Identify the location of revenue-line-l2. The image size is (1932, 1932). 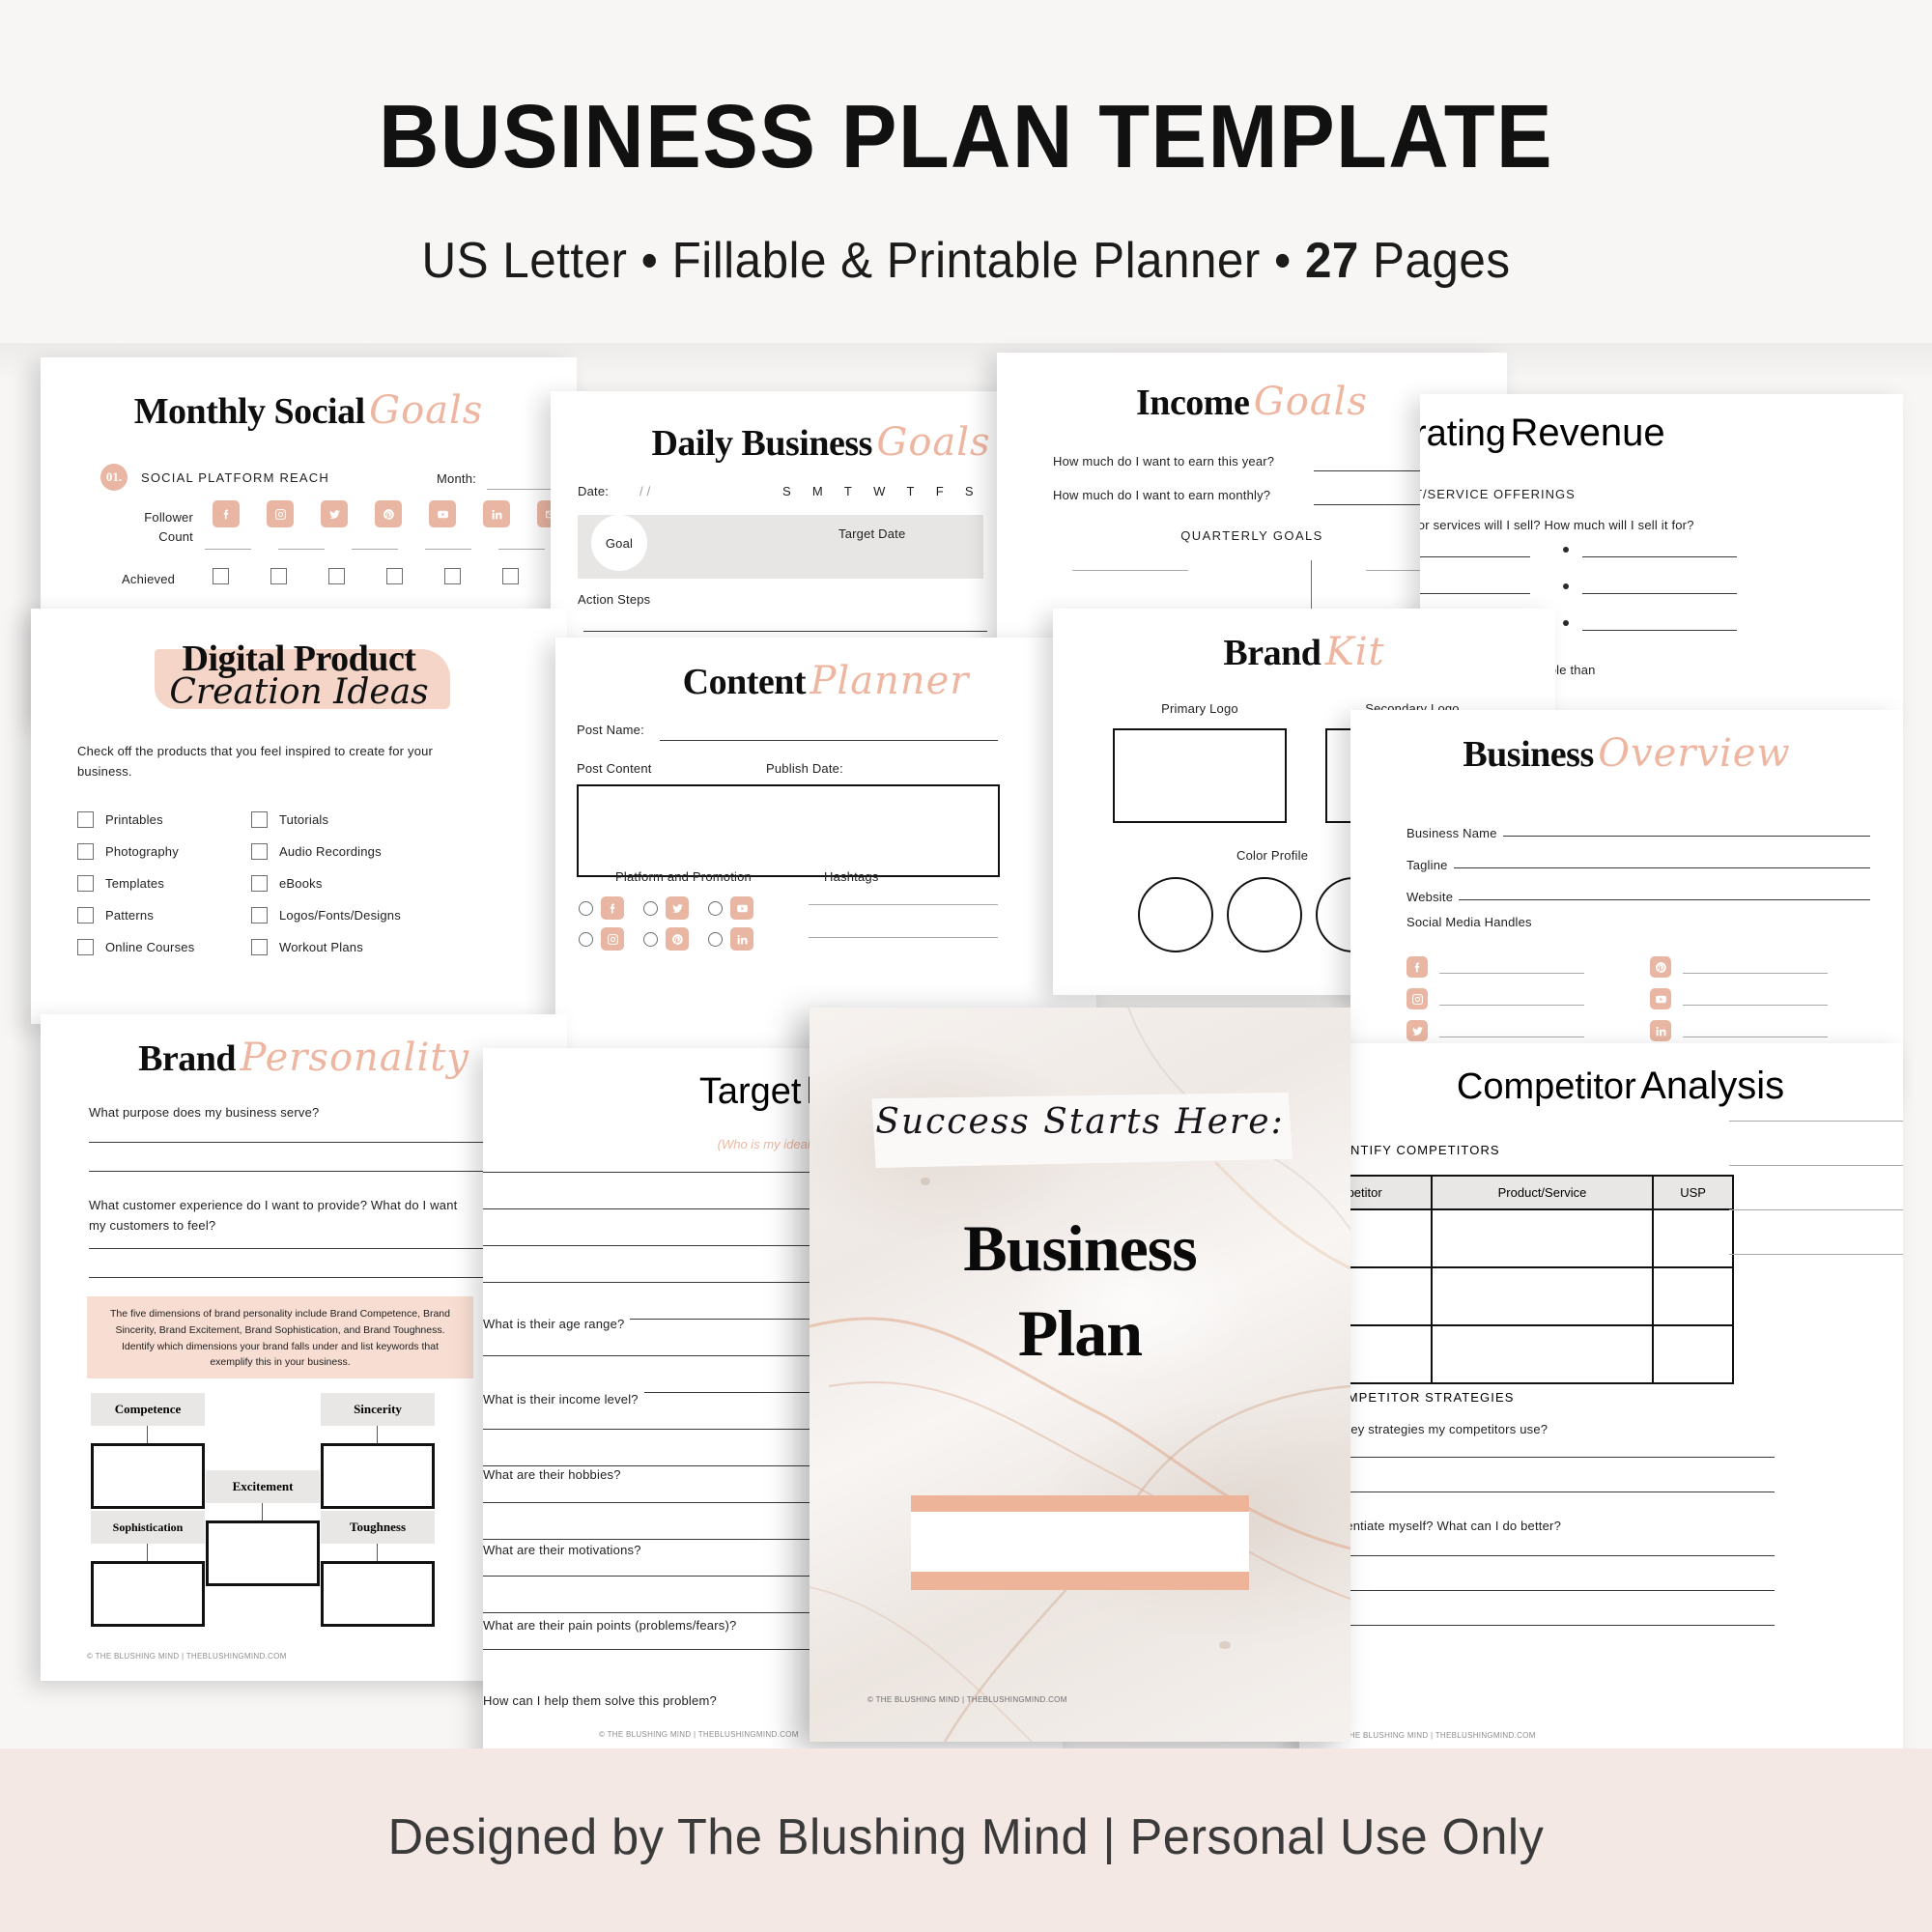
(1475, 593).